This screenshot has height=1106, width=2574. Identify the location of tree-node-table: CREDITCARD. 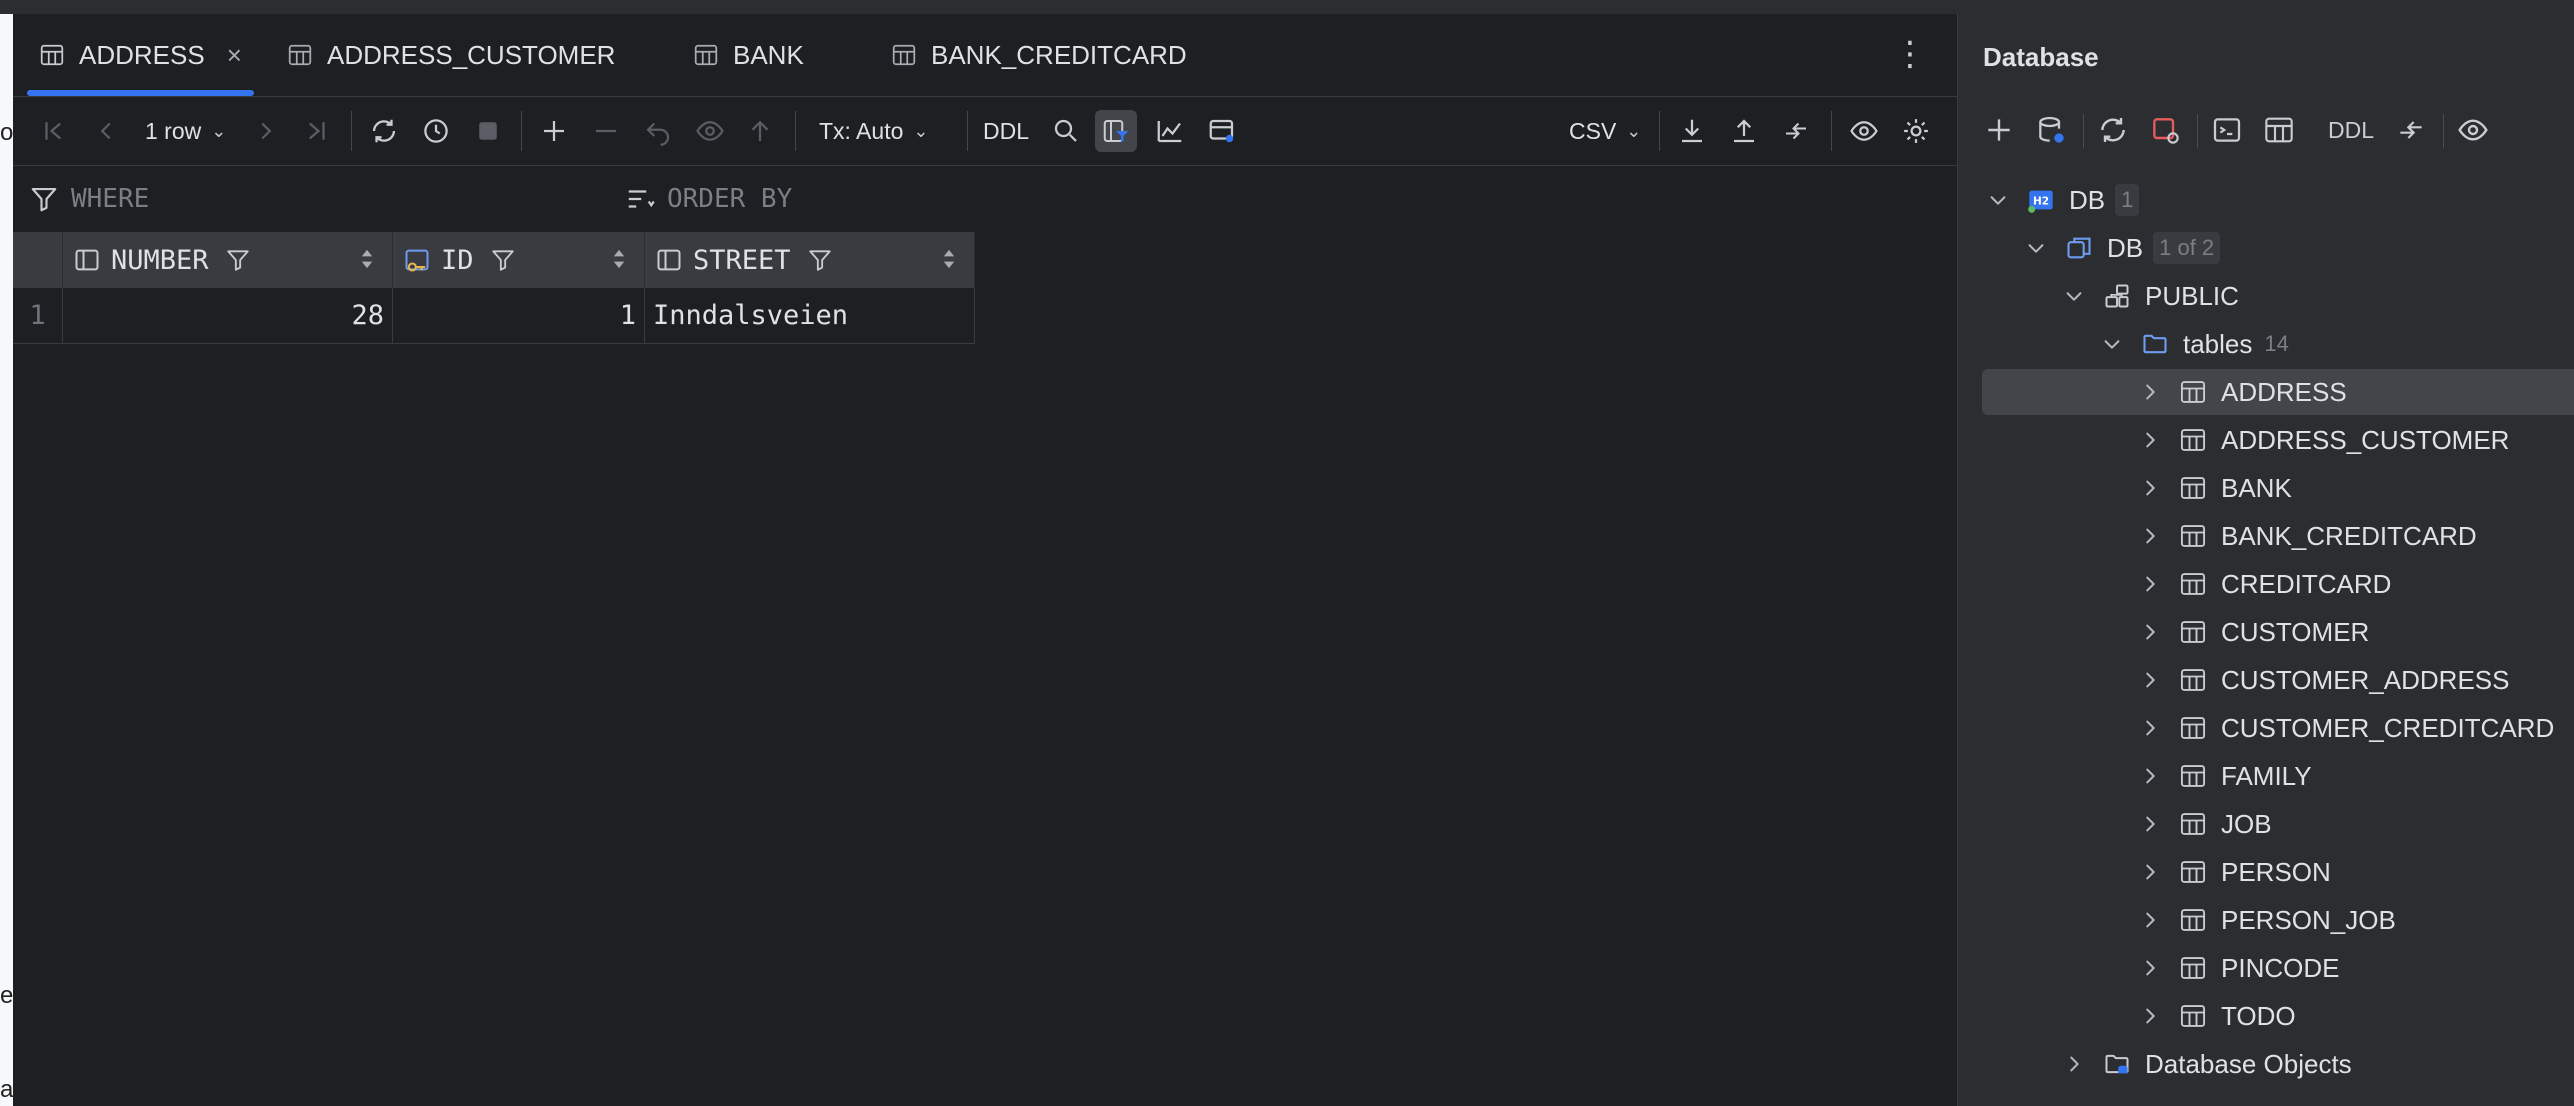
(2265, 584).